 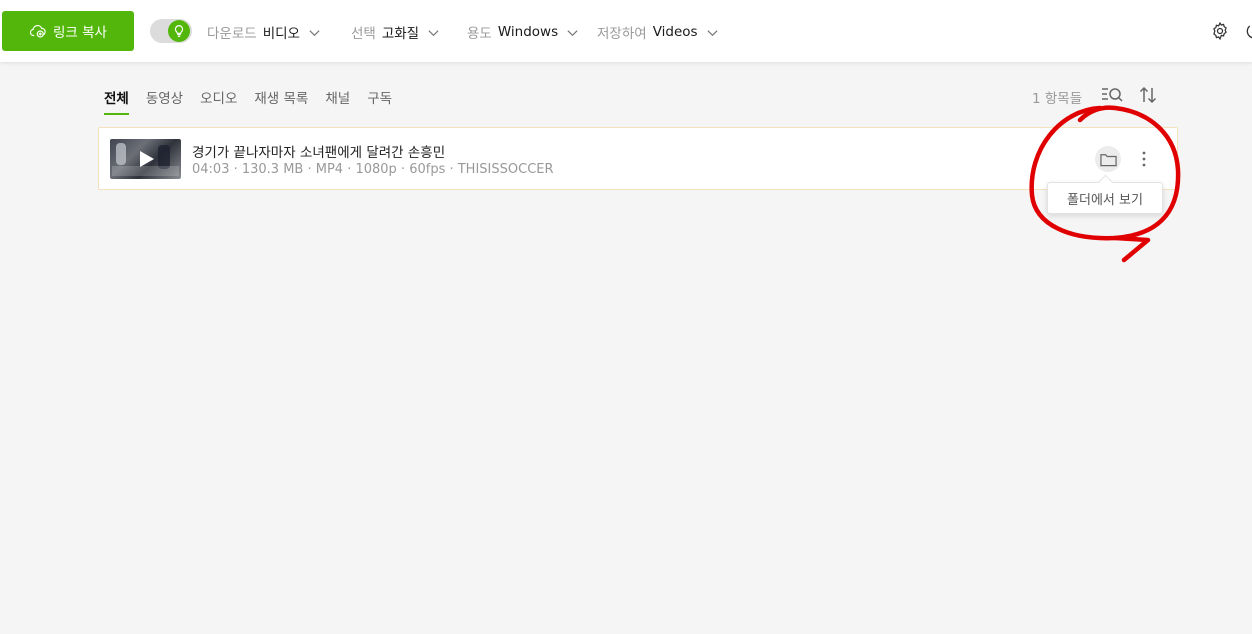 What do you see at coordinates (80, 33) in the screenshot?
I see `copy-link-label: 링크 복사` at bounding box center [80, 33].